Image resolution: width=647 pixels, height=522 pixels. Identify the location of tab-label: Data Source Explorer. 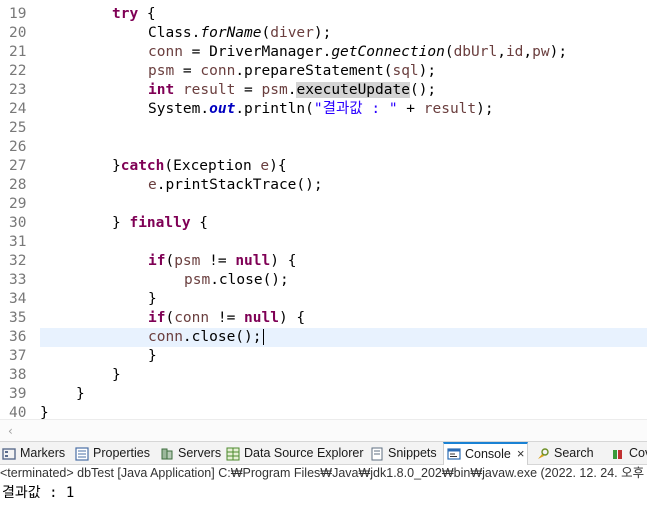
(304, 453).